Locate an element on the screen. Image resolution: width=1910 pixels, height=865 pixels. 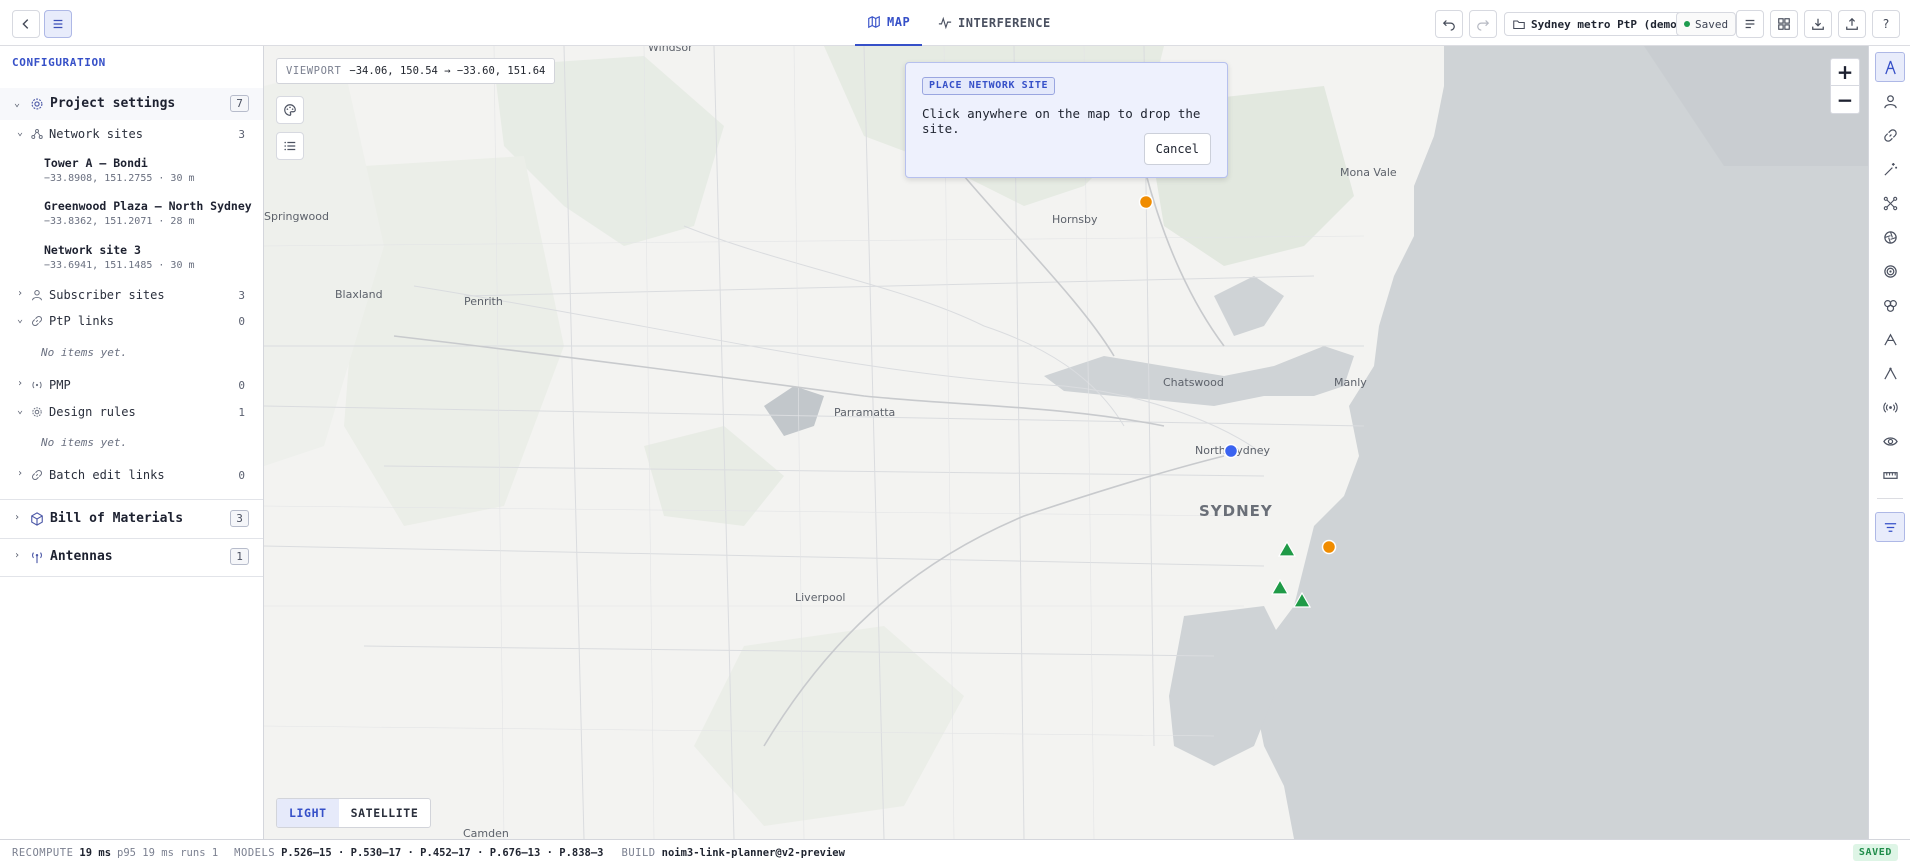
place-network-site-tool is located at coordinates (1890, 67).